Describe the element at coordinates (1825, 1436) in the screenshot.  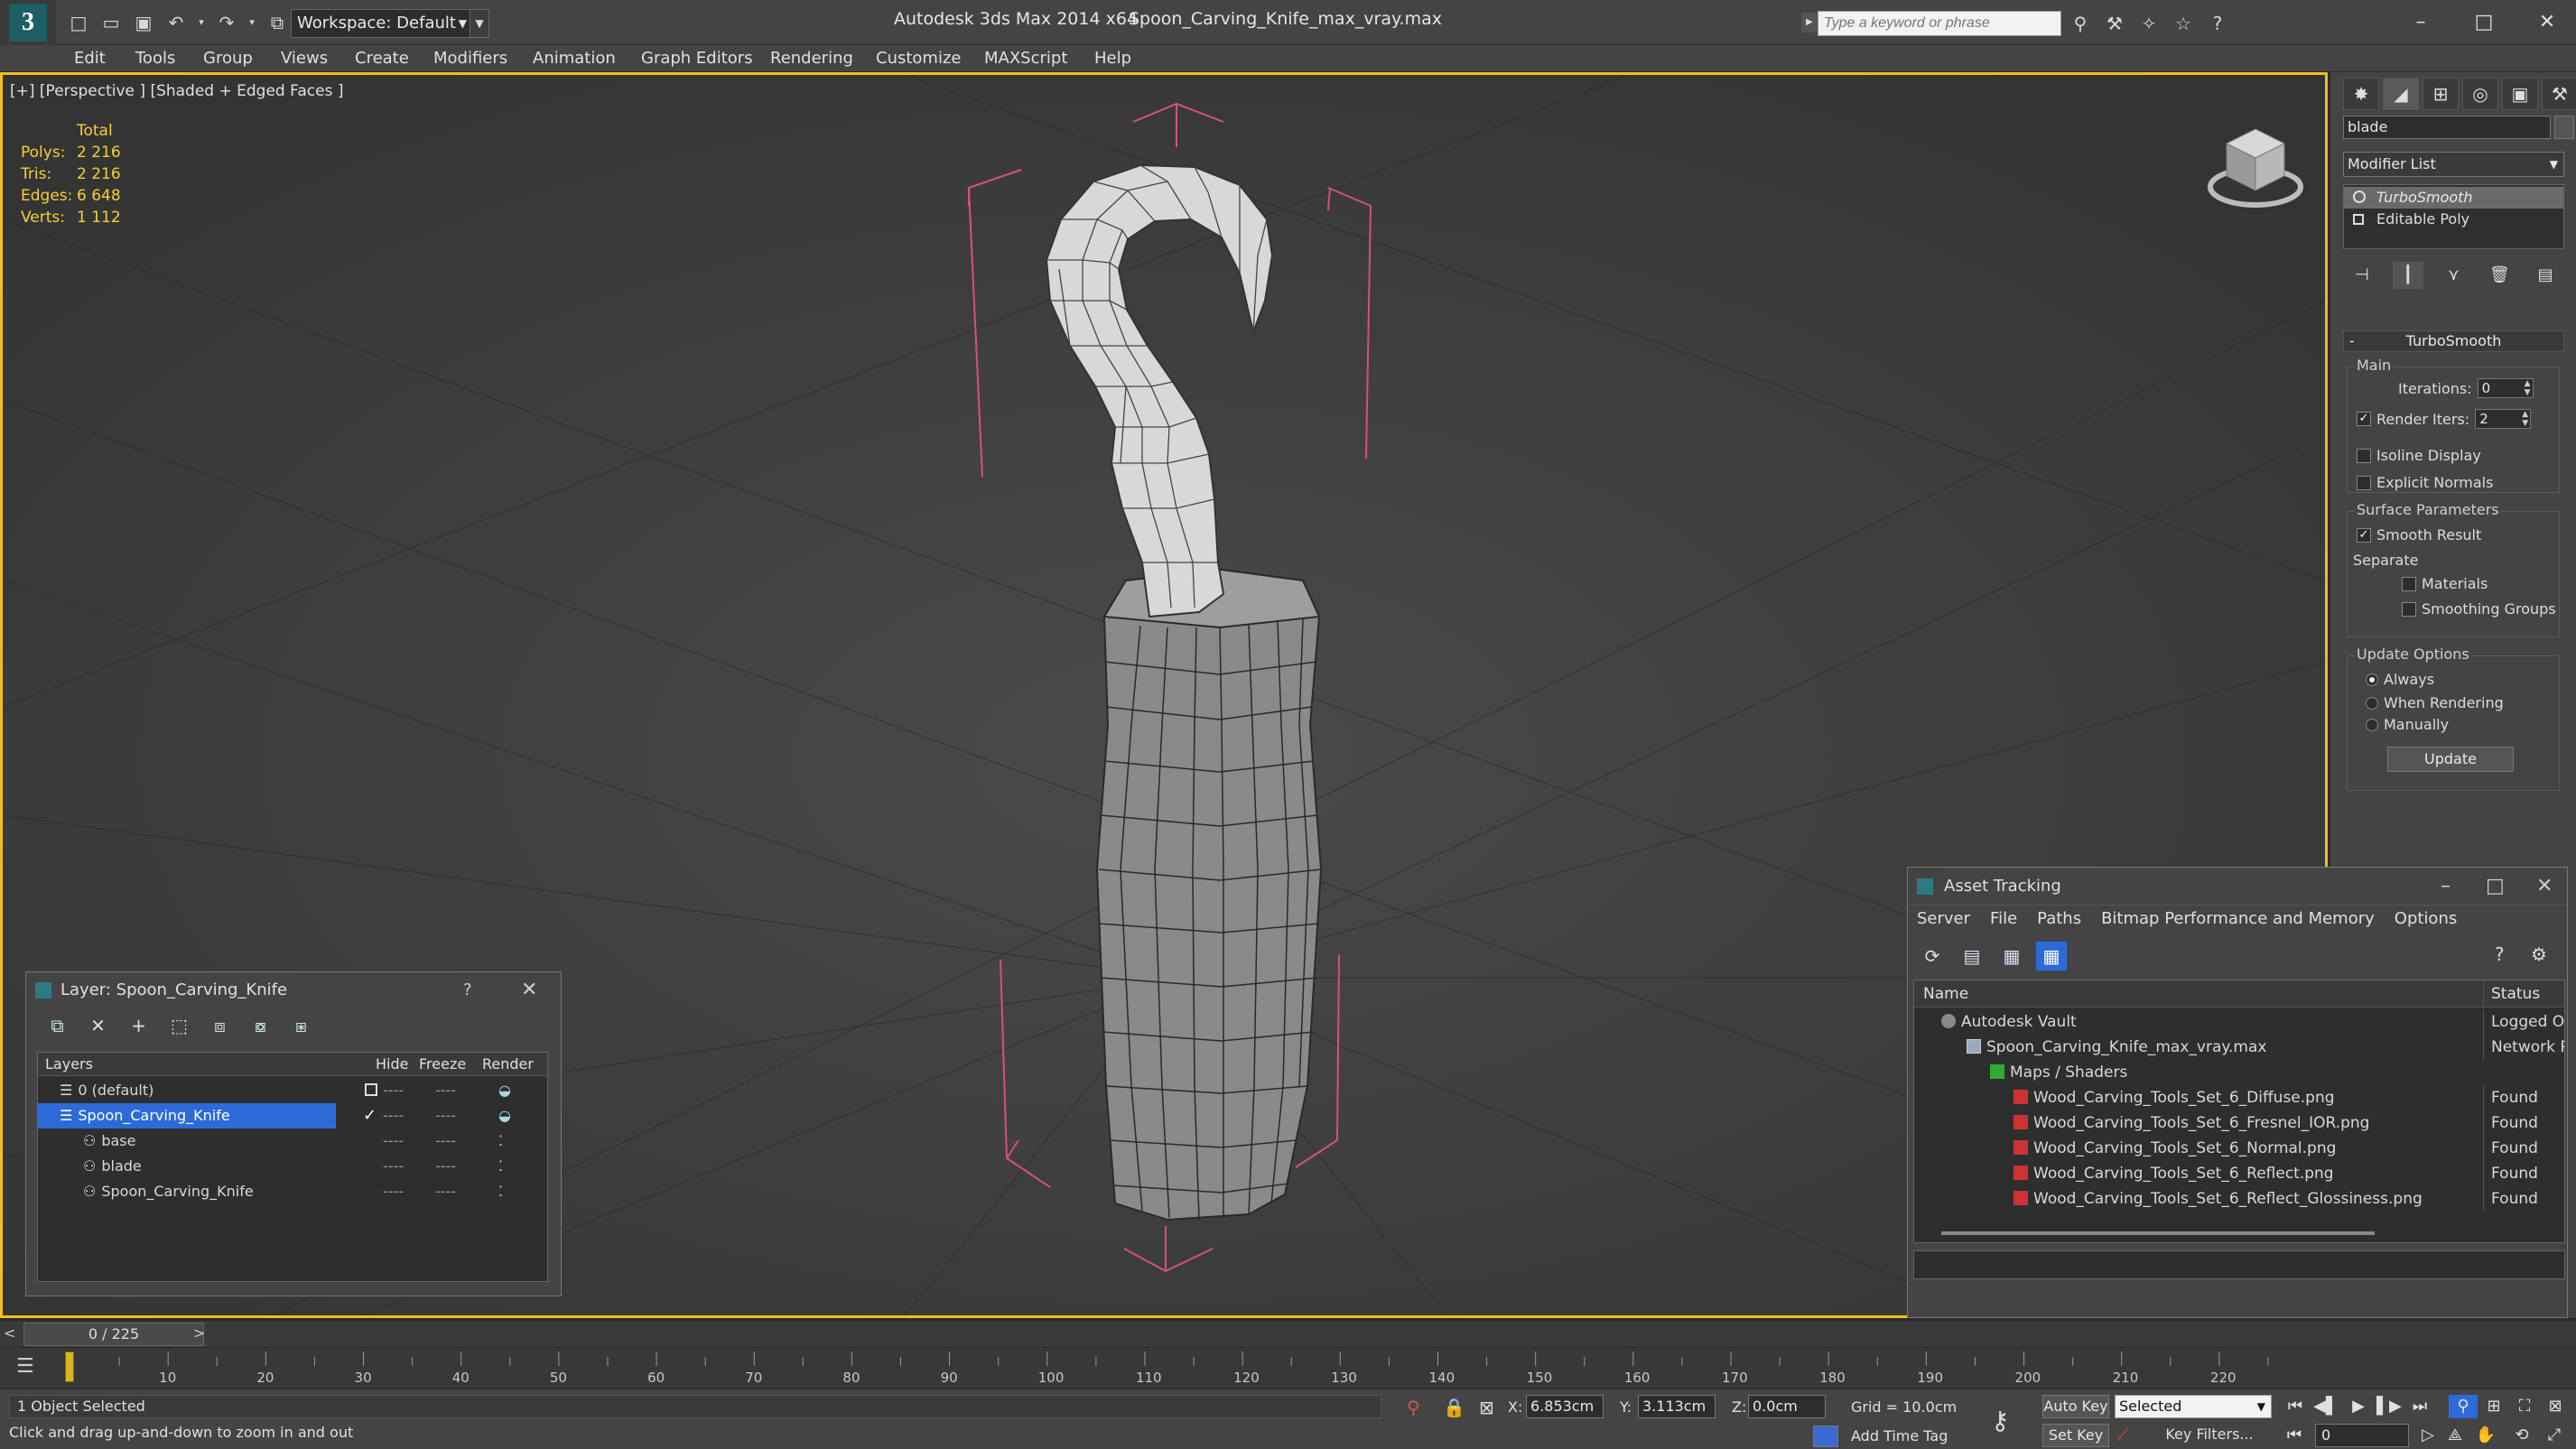
I see `time-tag-icon` at that location.